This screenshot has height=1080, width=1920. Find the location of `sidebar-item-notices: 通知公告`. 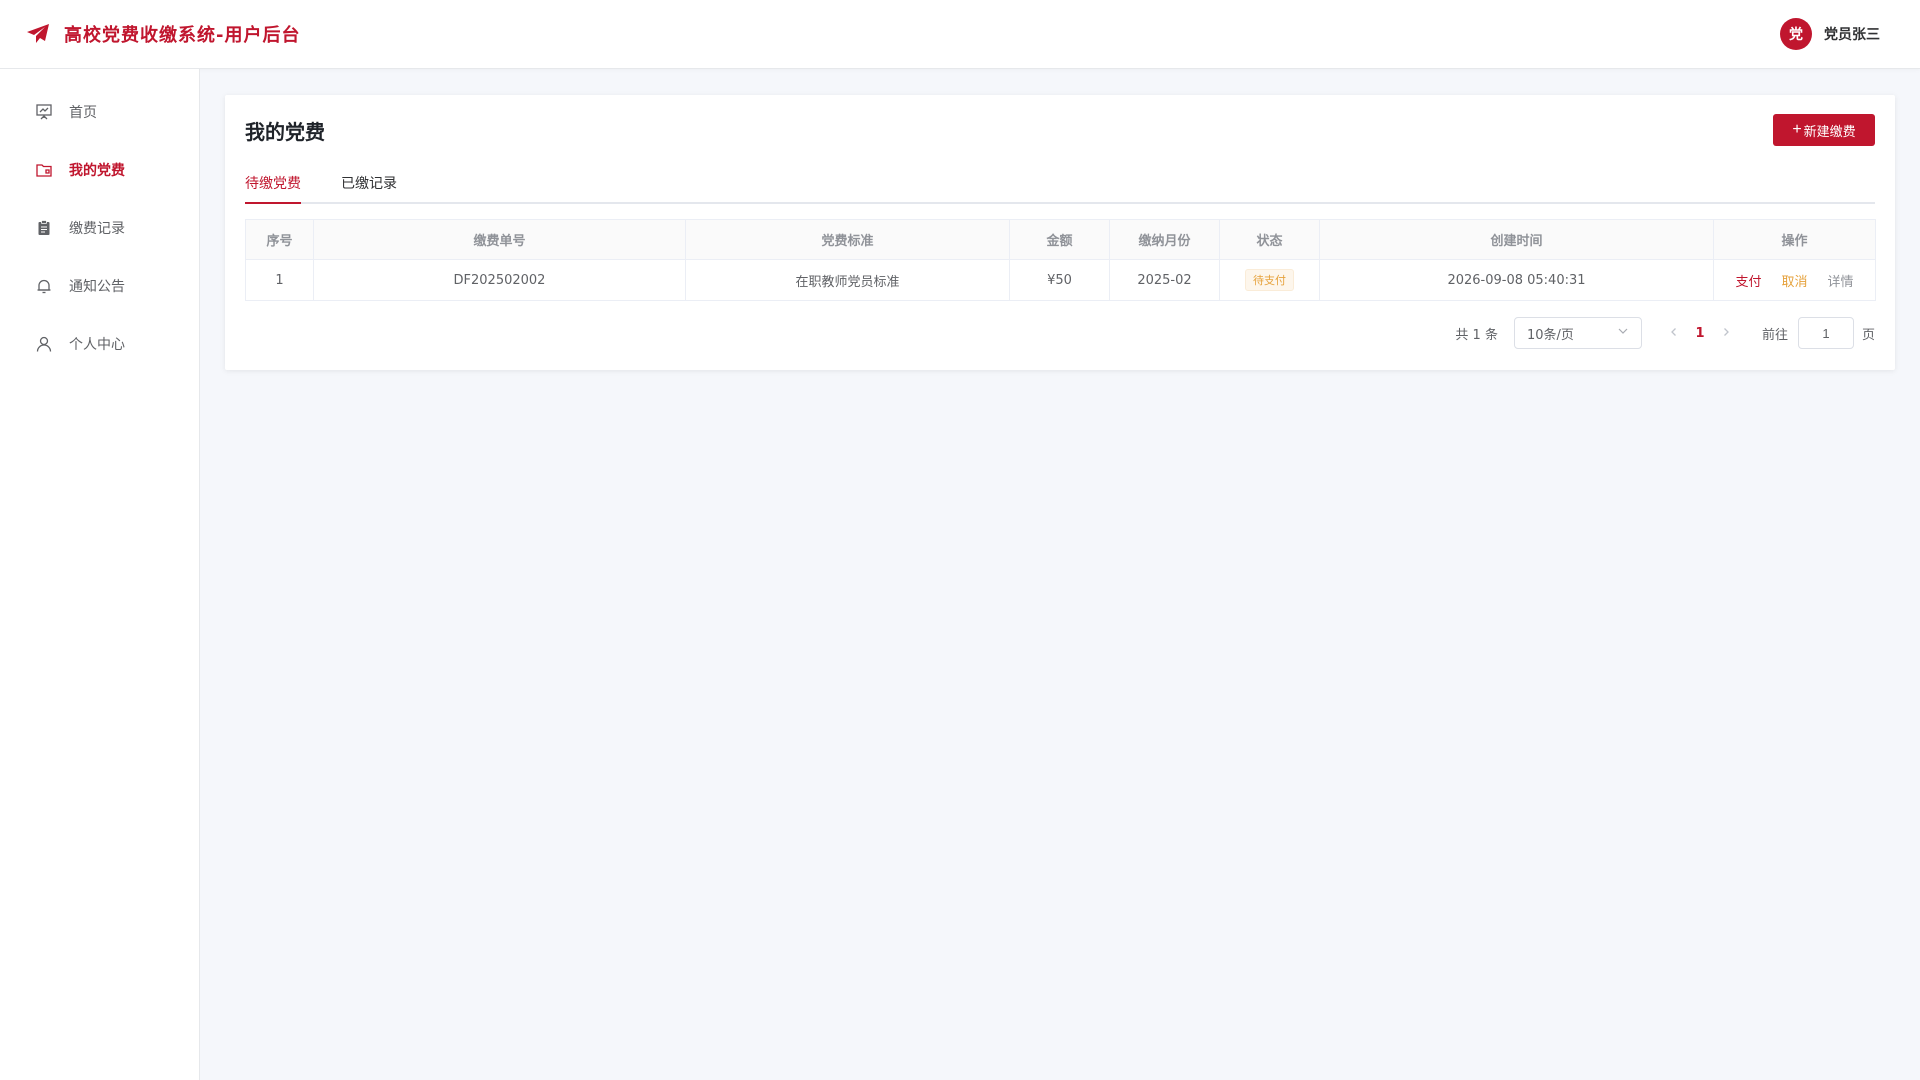

sidebar-item-notices: 通知公告 is located at coordinates (99, 286).